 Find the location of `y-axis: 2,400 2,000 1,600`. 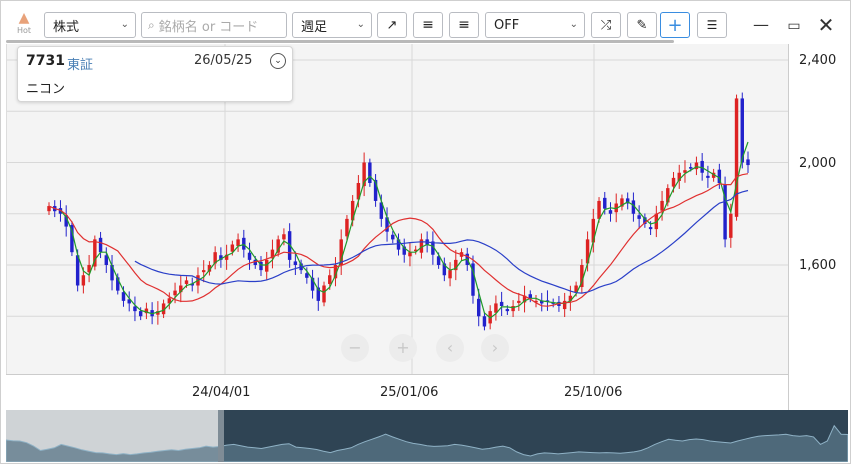

y-axis: 2,400 2,000 1,600 is located at coordinates (819, 227).